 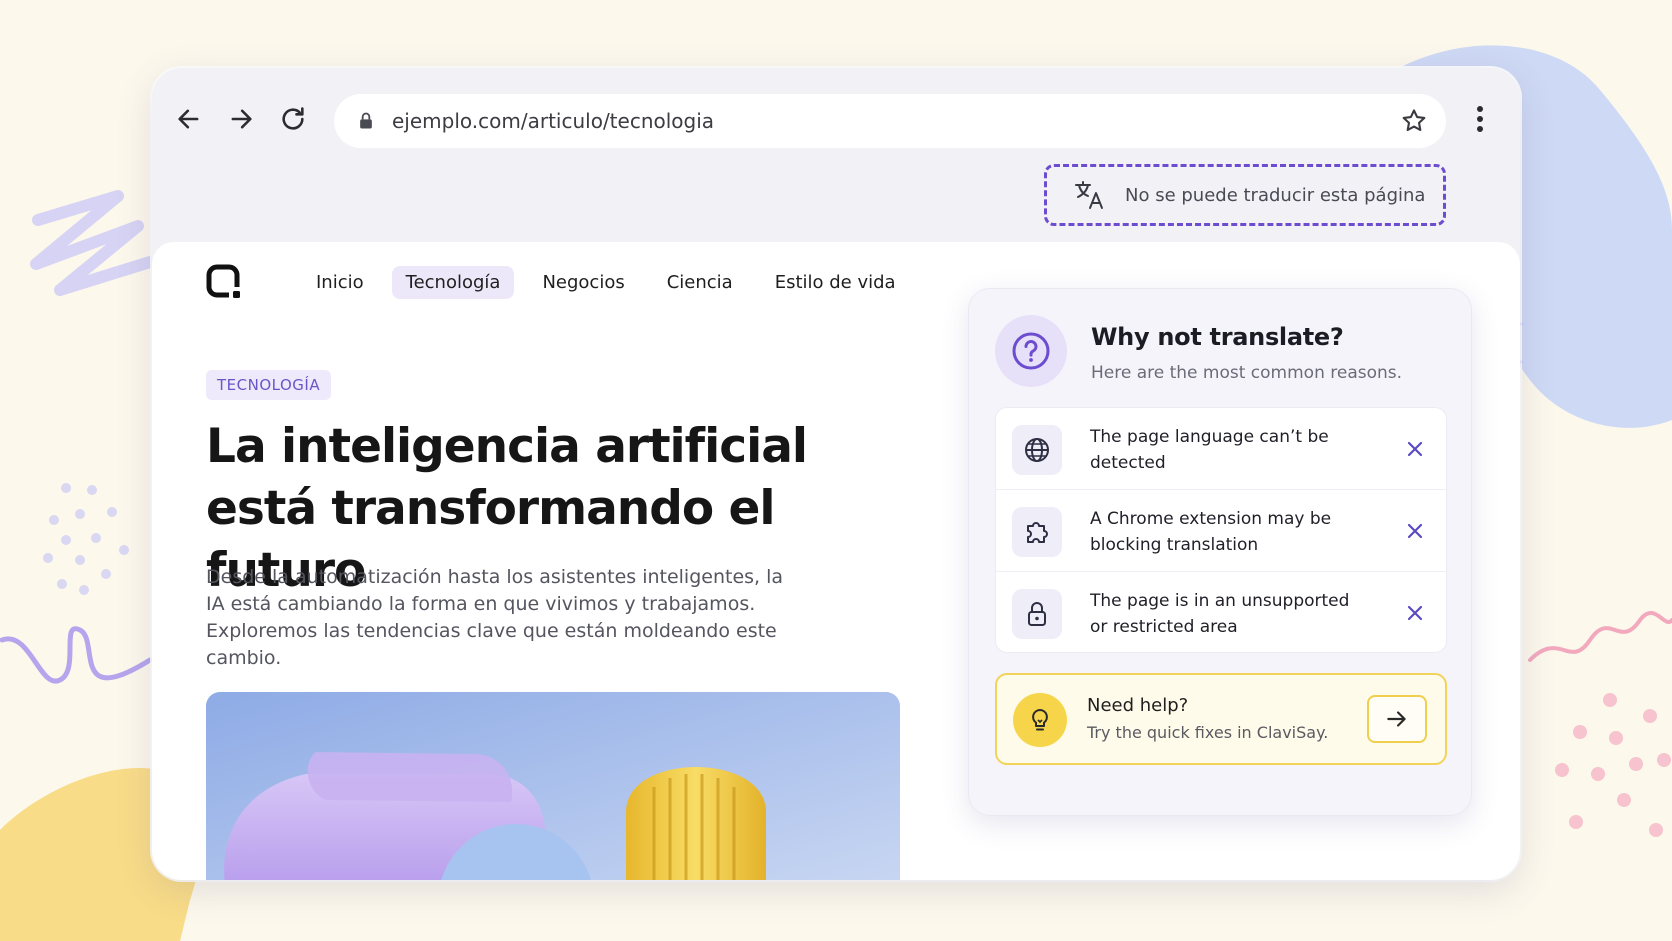 I want to click on reload-button, so click(x=293, y=119).